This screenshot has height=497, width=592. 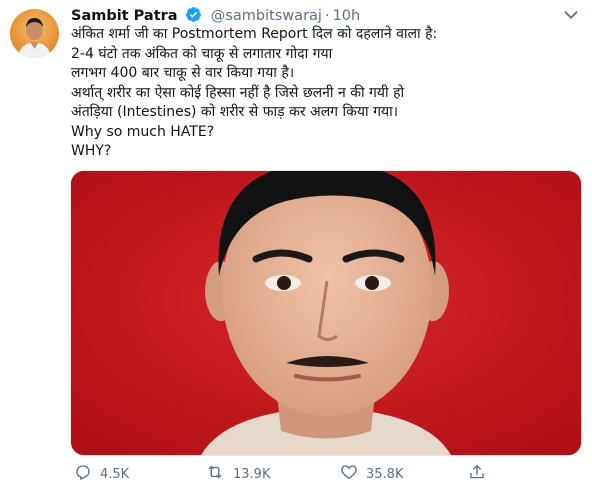 I want to click on tweet-header: Sambit Patra @sambitswaraj · 10h, so click(x=215, y=16).